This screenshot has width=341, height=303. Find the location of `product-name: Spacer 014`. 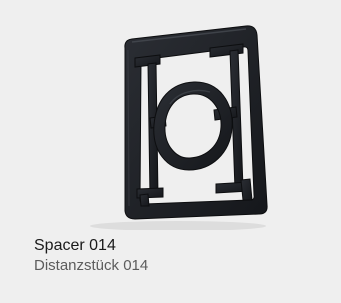

product-name: Spacer 014 is located at coordinates (182, 246).